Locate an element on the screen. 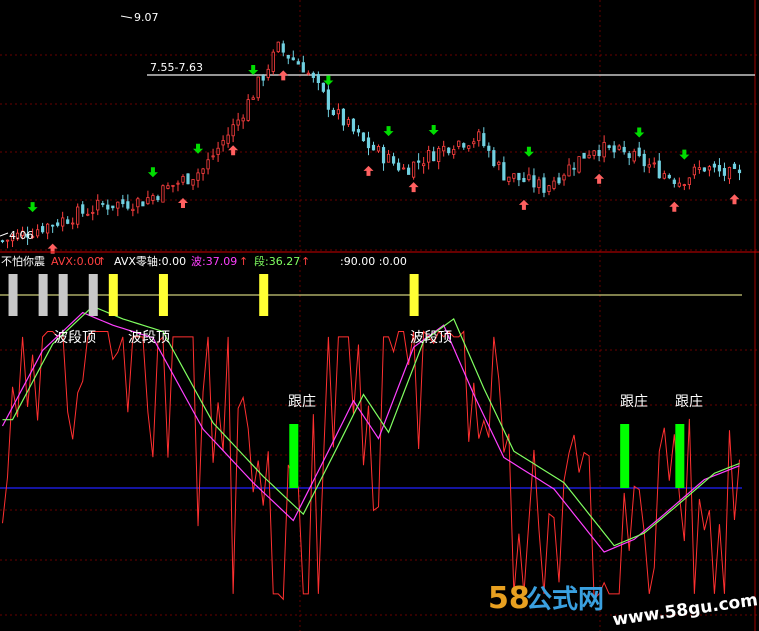  wave-value: 波:37.09 is located at coordinates (214, 261).